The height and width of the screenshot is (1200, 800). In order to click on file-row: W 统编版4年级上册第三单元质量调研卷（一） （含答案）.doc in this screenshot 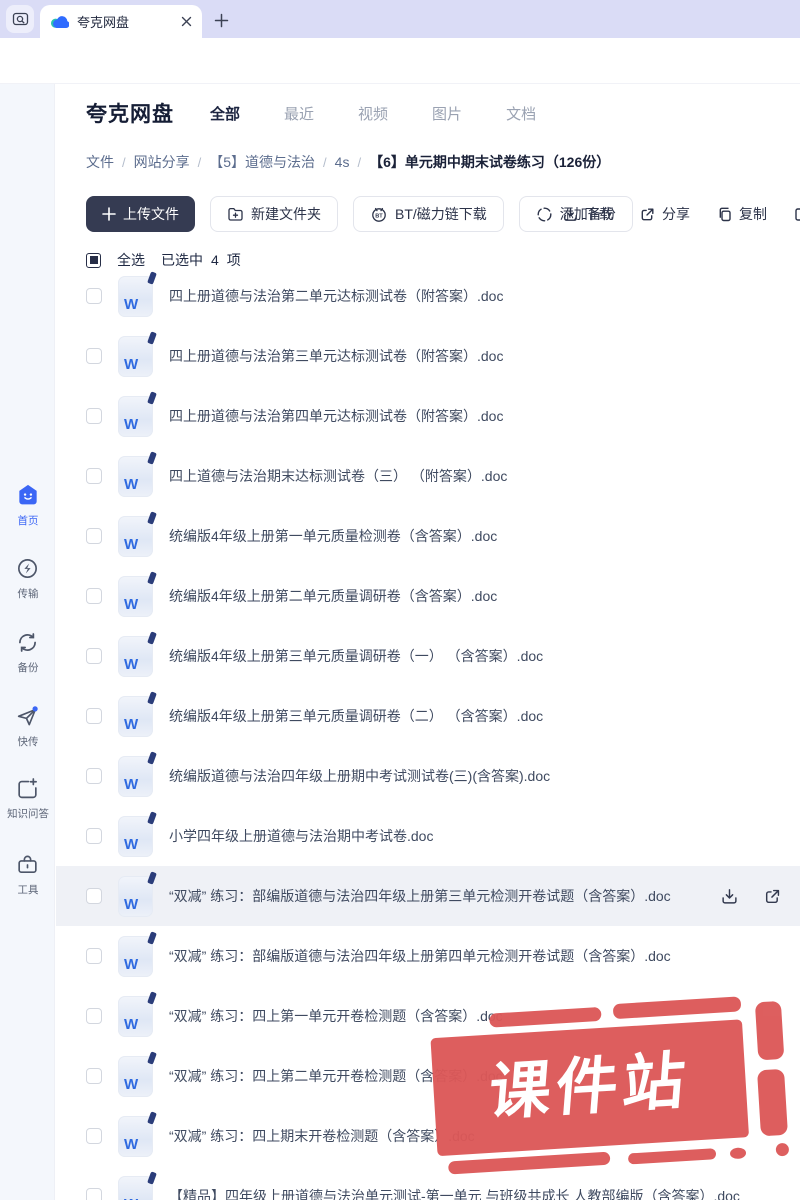, I will do `click(428, 656)`.